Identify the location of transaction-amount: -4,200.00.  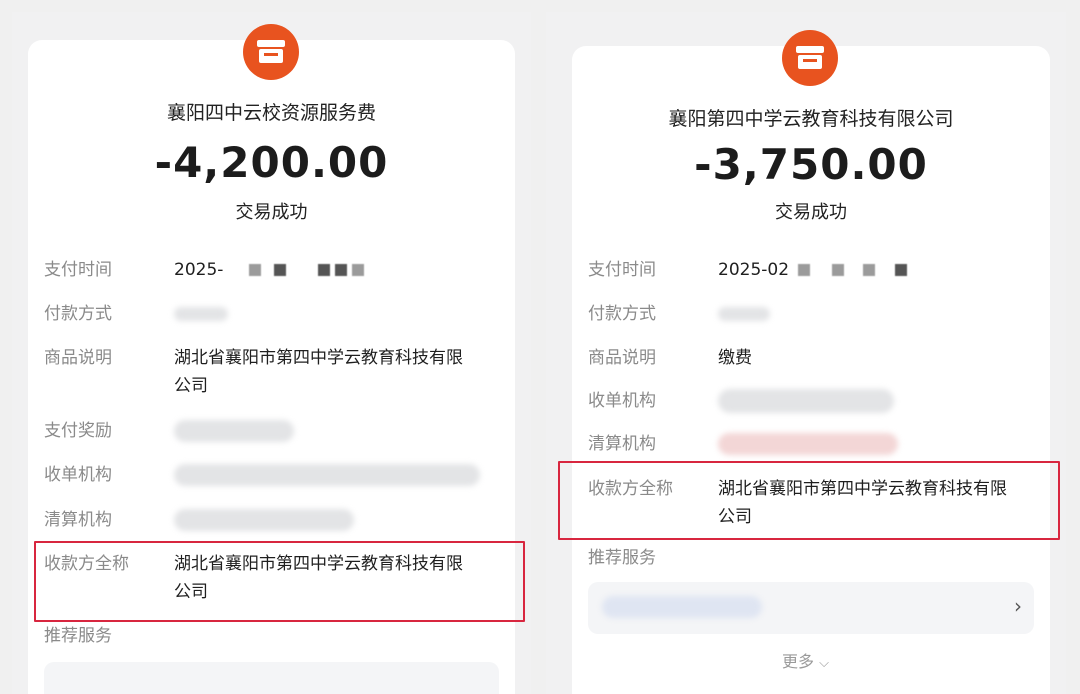
(271, 162).